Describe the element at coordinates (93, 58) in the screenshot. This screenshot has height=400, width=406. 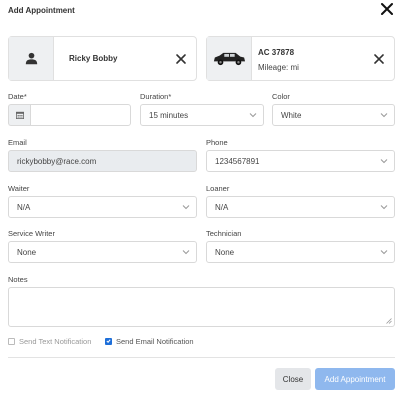
I see `customer-name: Ricky Bobby` at that location.